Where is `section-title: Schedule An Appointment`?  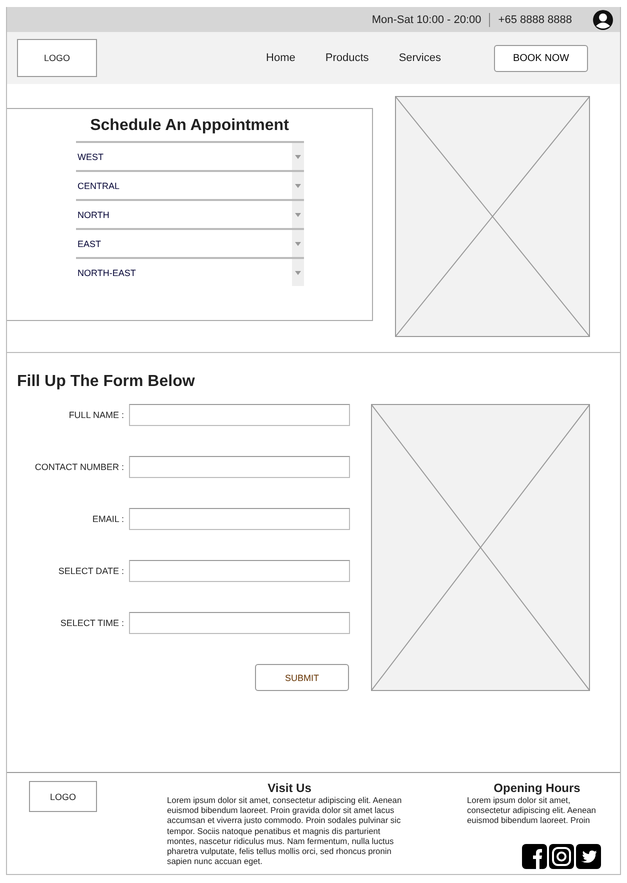 section-title: Schedule An Appointment is located at coordinates (189, 126).